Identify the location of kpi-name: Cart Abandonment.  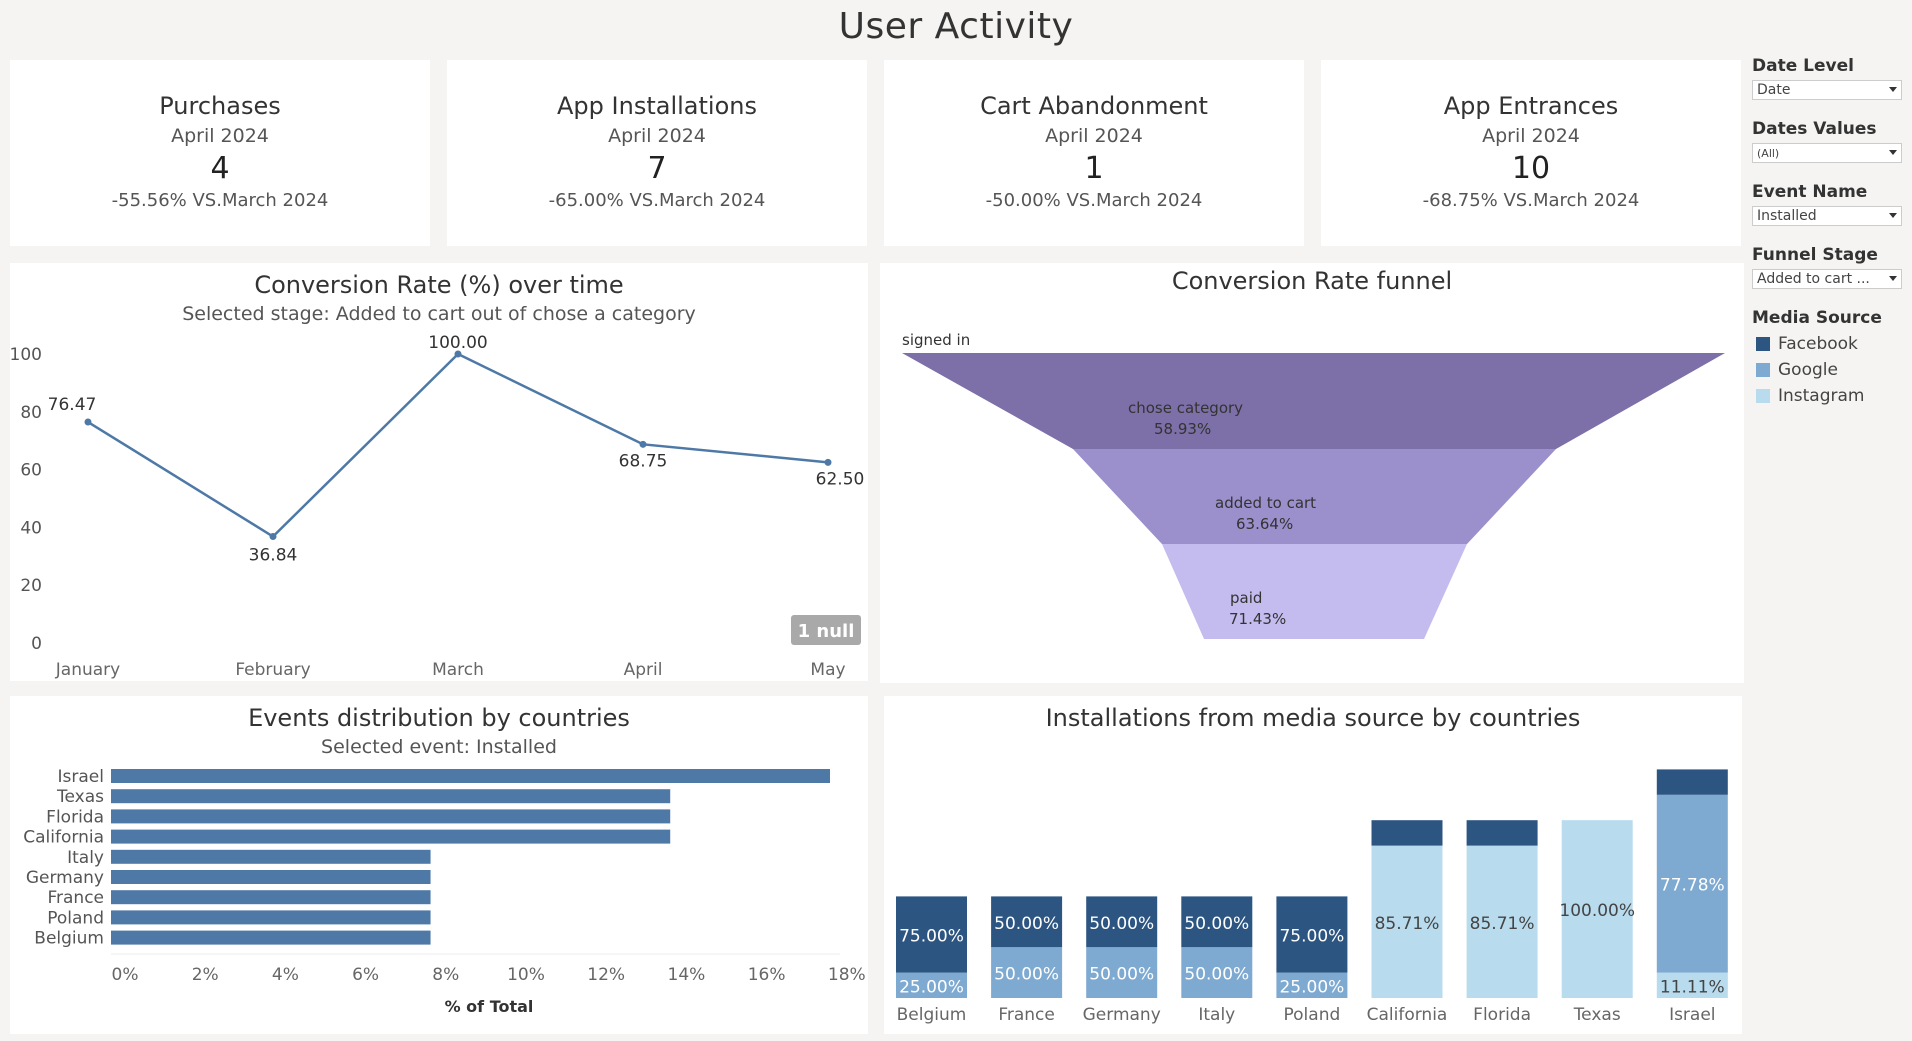
(1094, 106).